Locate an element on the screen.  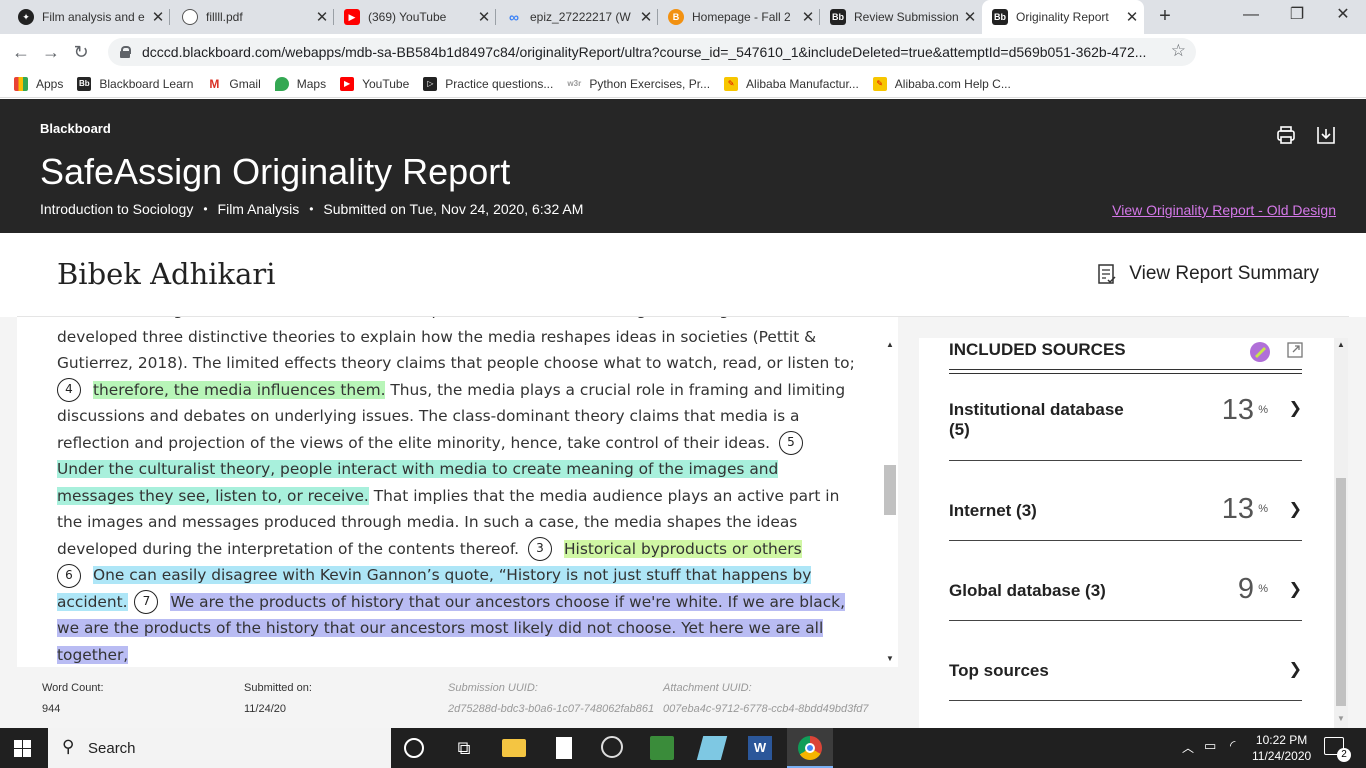
file-explorer-icon is located at coordinates (514, 748).